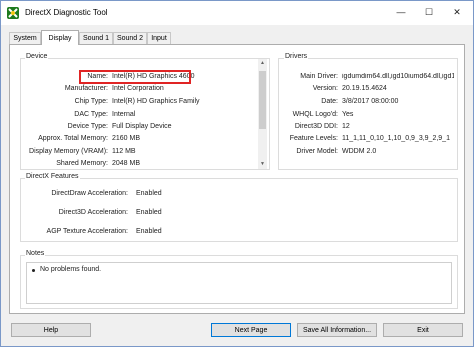 This screenshot has width=474, height=347. What do you see at coordinates (86, 88) in the screenshot?
I see `manufacturer-label: Manufacturer:` at bounding box center [86, 88].